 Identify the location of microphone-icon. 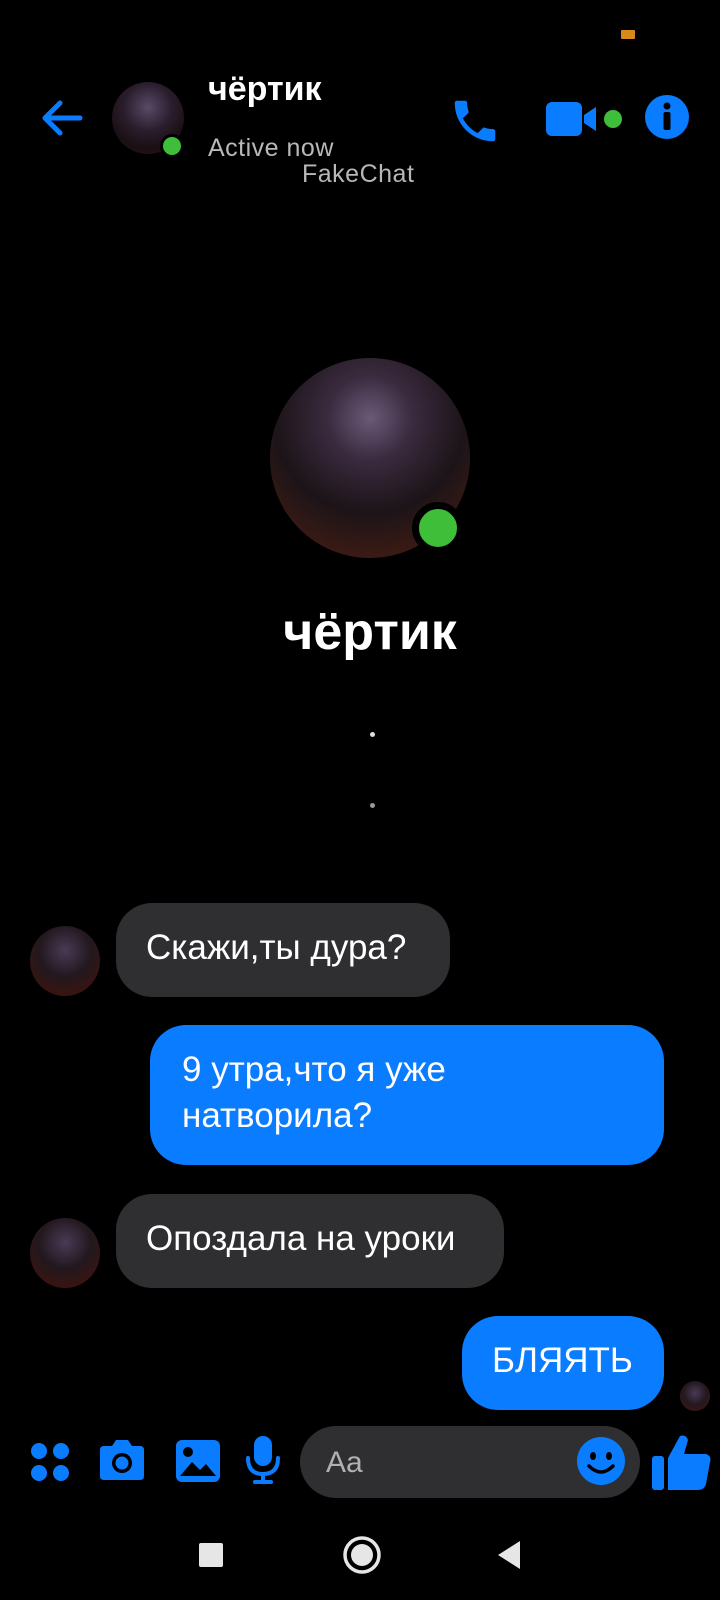
(263, 1460).